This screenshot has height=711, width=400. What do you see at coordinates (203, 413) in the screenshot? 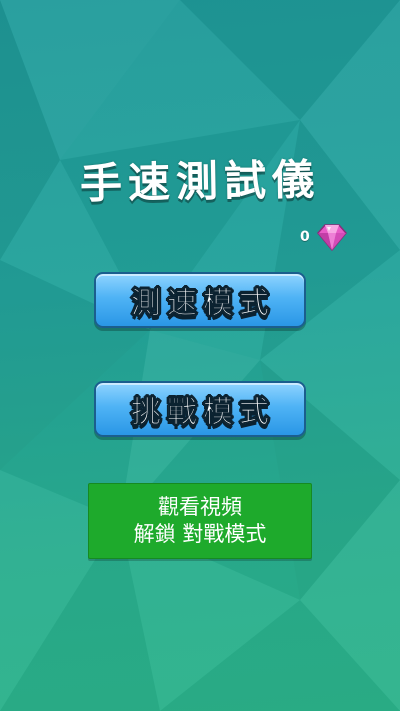
I see `challenge-mode-label: 挑戰模式` at bounding box center [203, 413].